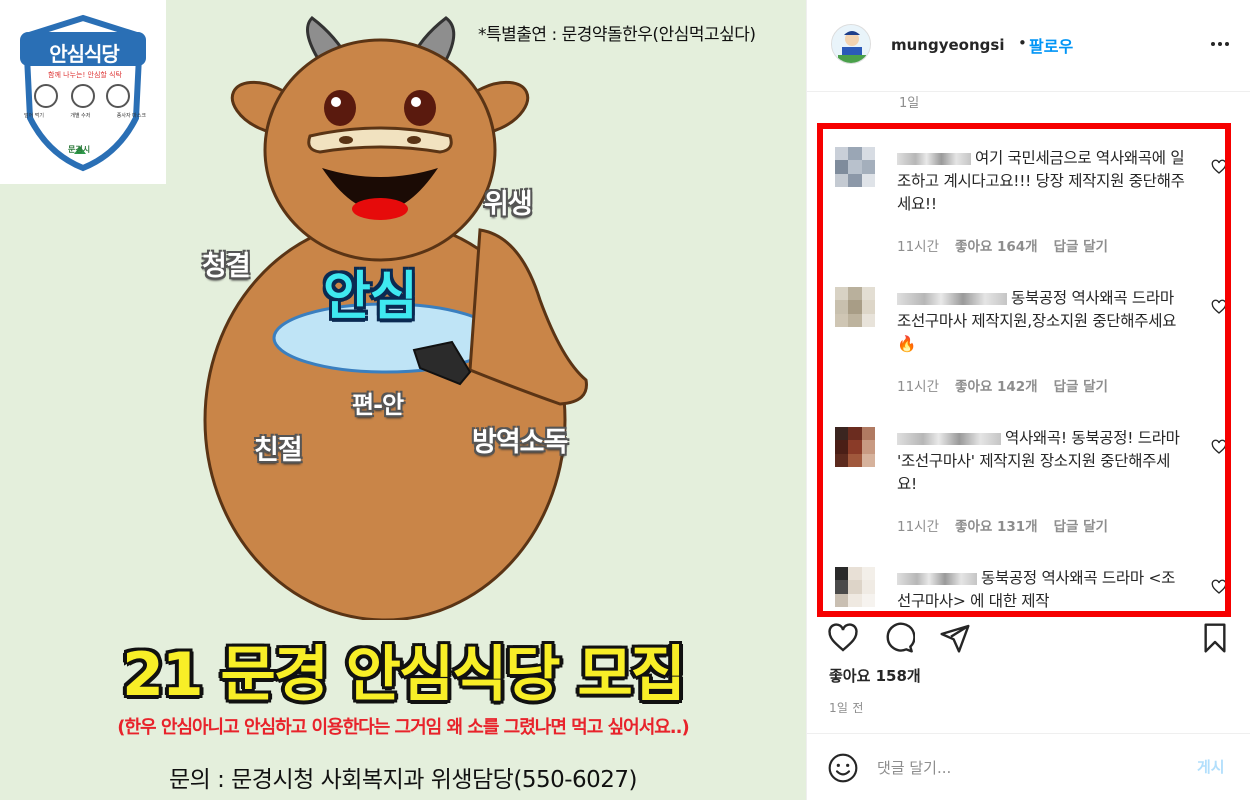 This screenshot has height=800, width=1250. Describe the element at coordinates (846, 707) in the screenshot. I see `post-timestamp: 1일 전` at that location.